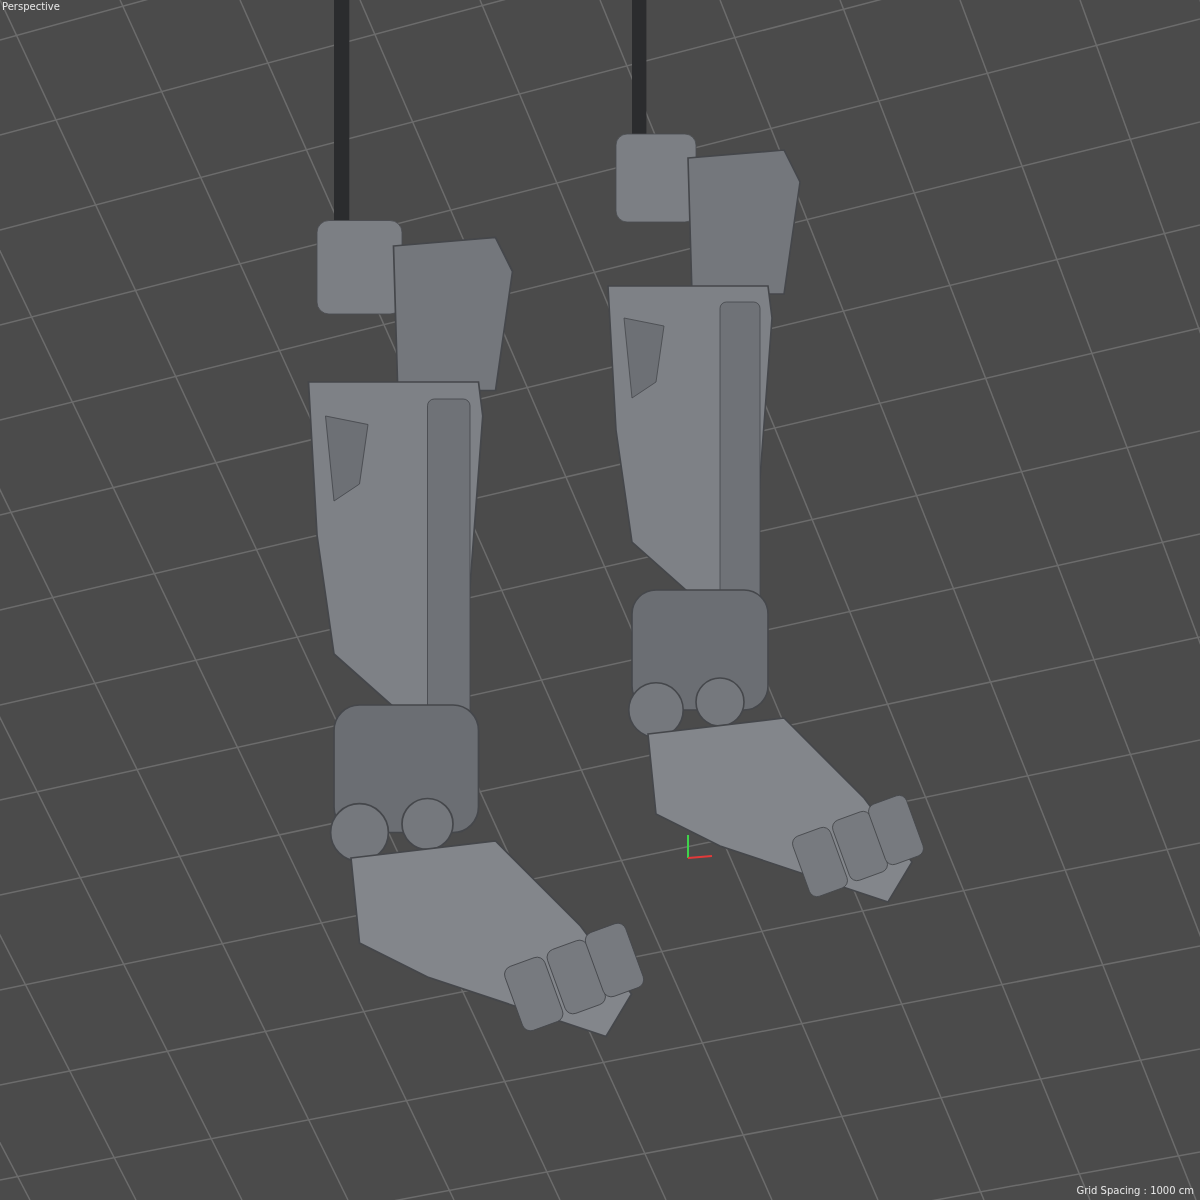 The height and width of the screenshot is (1200, 1200). Describe the element at coordinates (700, 846) in the screenshot. I see `axis-gizmo-icon` at that location.